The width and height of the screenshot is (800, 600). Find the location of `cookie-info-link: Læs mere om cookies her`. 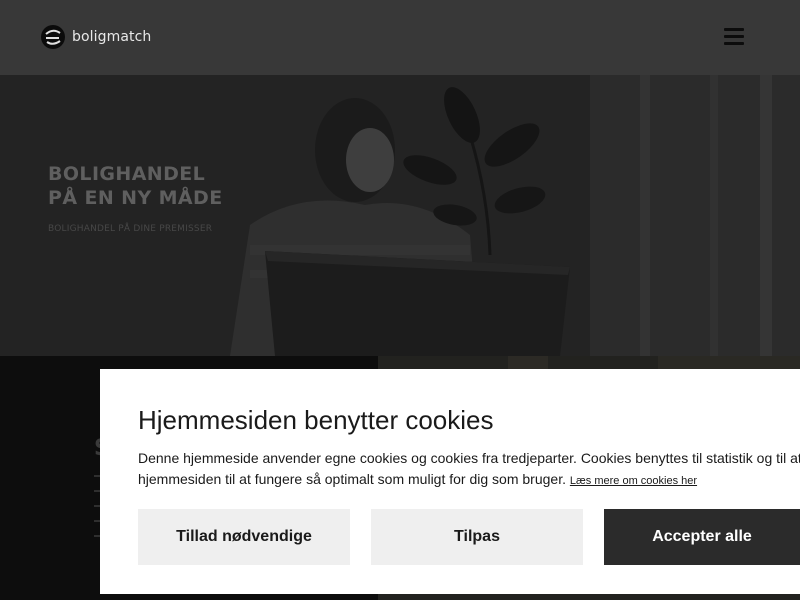

cookie-info-link: Læs mere om cookies her is located at coordinates (633, 481).